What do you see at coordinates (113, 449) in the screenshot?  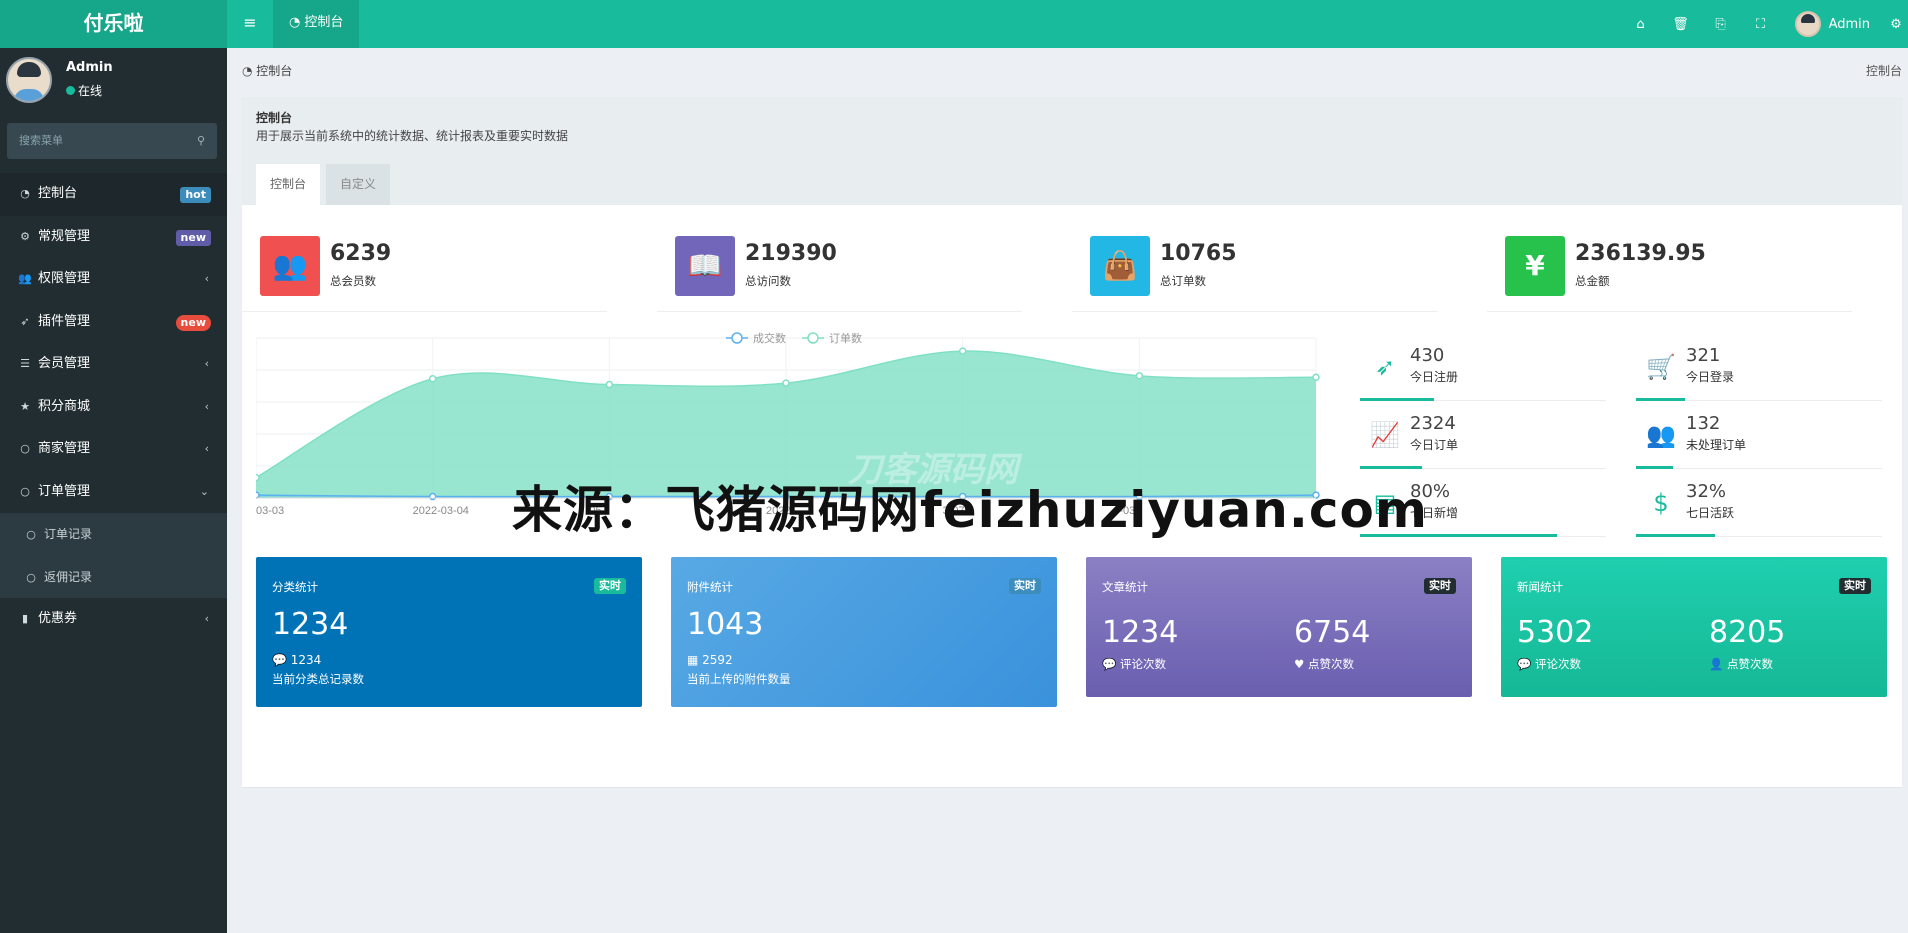 I see `sidebar-item-merchants: ○ 商家管理 ‹` at bounding box center [113, 449].